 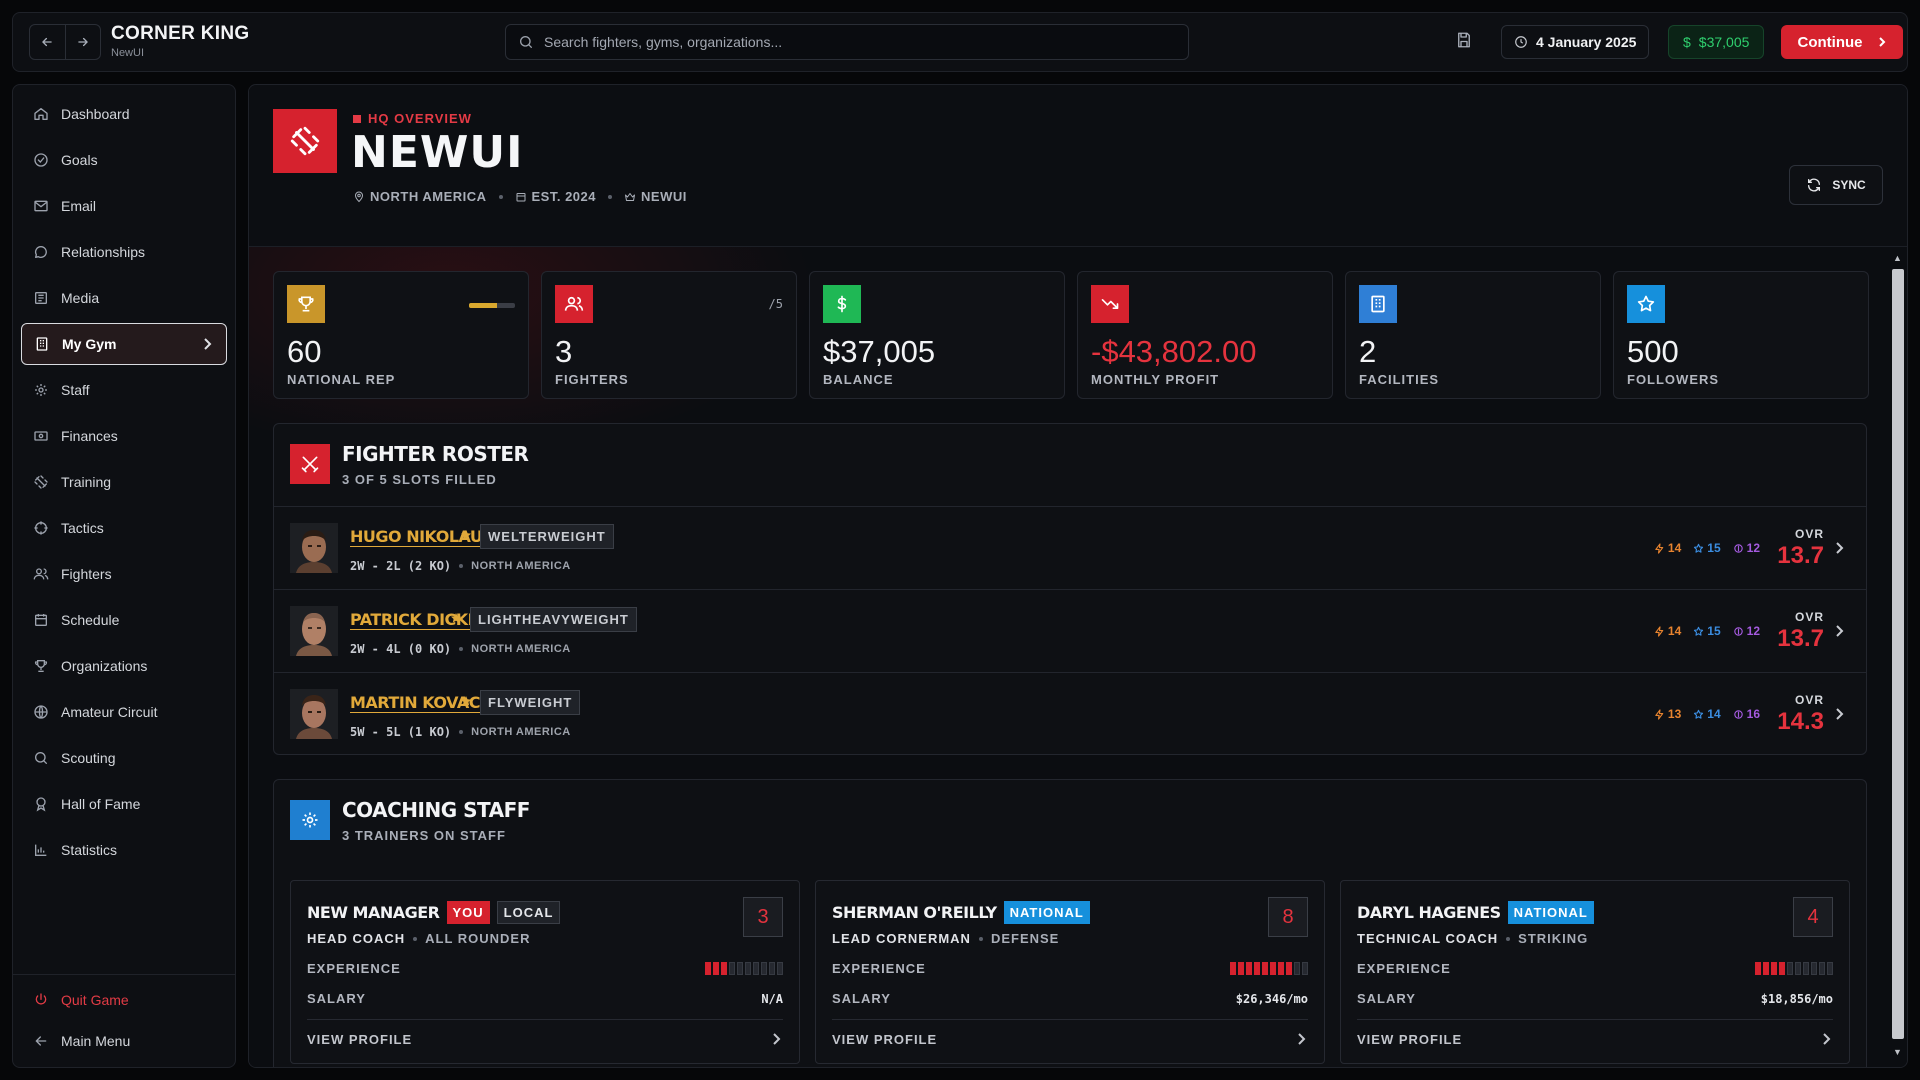 I want to click on sidebar-item-my-gym: My Gym, so click(x=124, y=344).